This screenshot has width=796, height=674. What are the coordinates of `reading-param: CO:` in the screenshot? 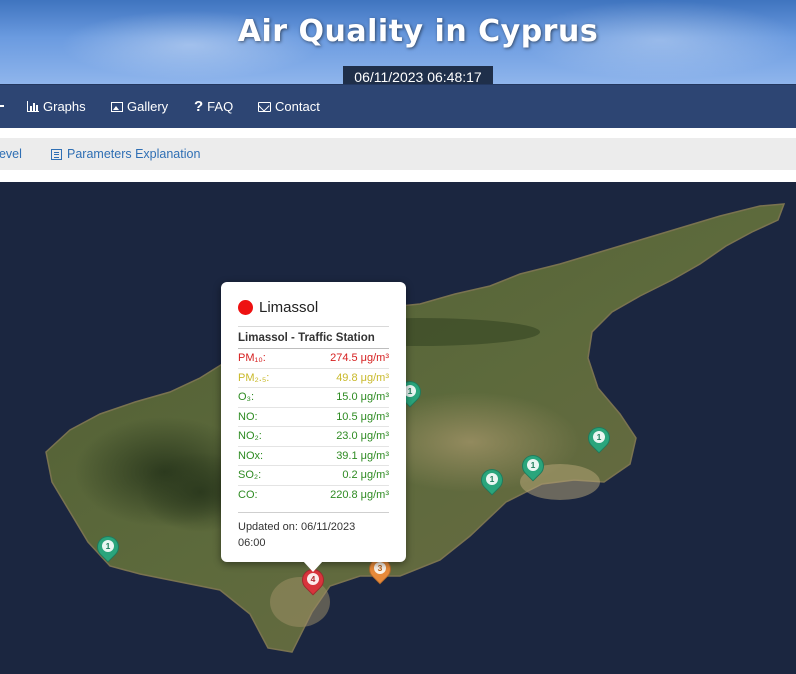 It's located at (248, 494).